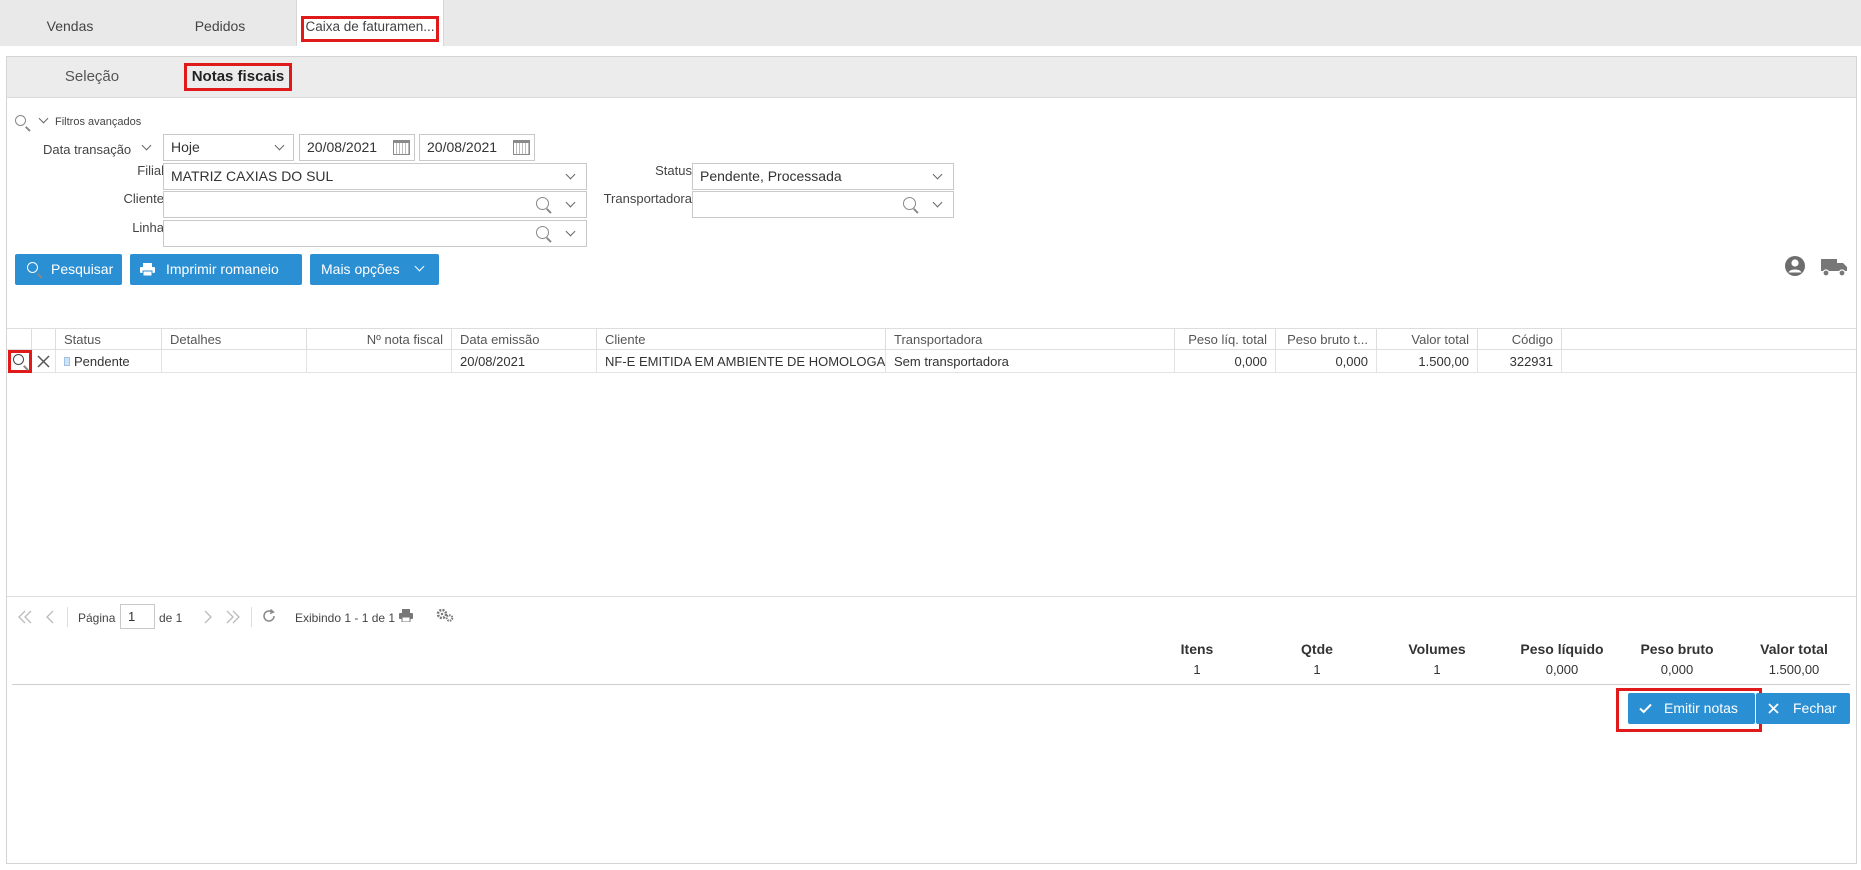 This screenshot has width=1861, height=870. I want to click on cell-detalhes, so click(234, 361).